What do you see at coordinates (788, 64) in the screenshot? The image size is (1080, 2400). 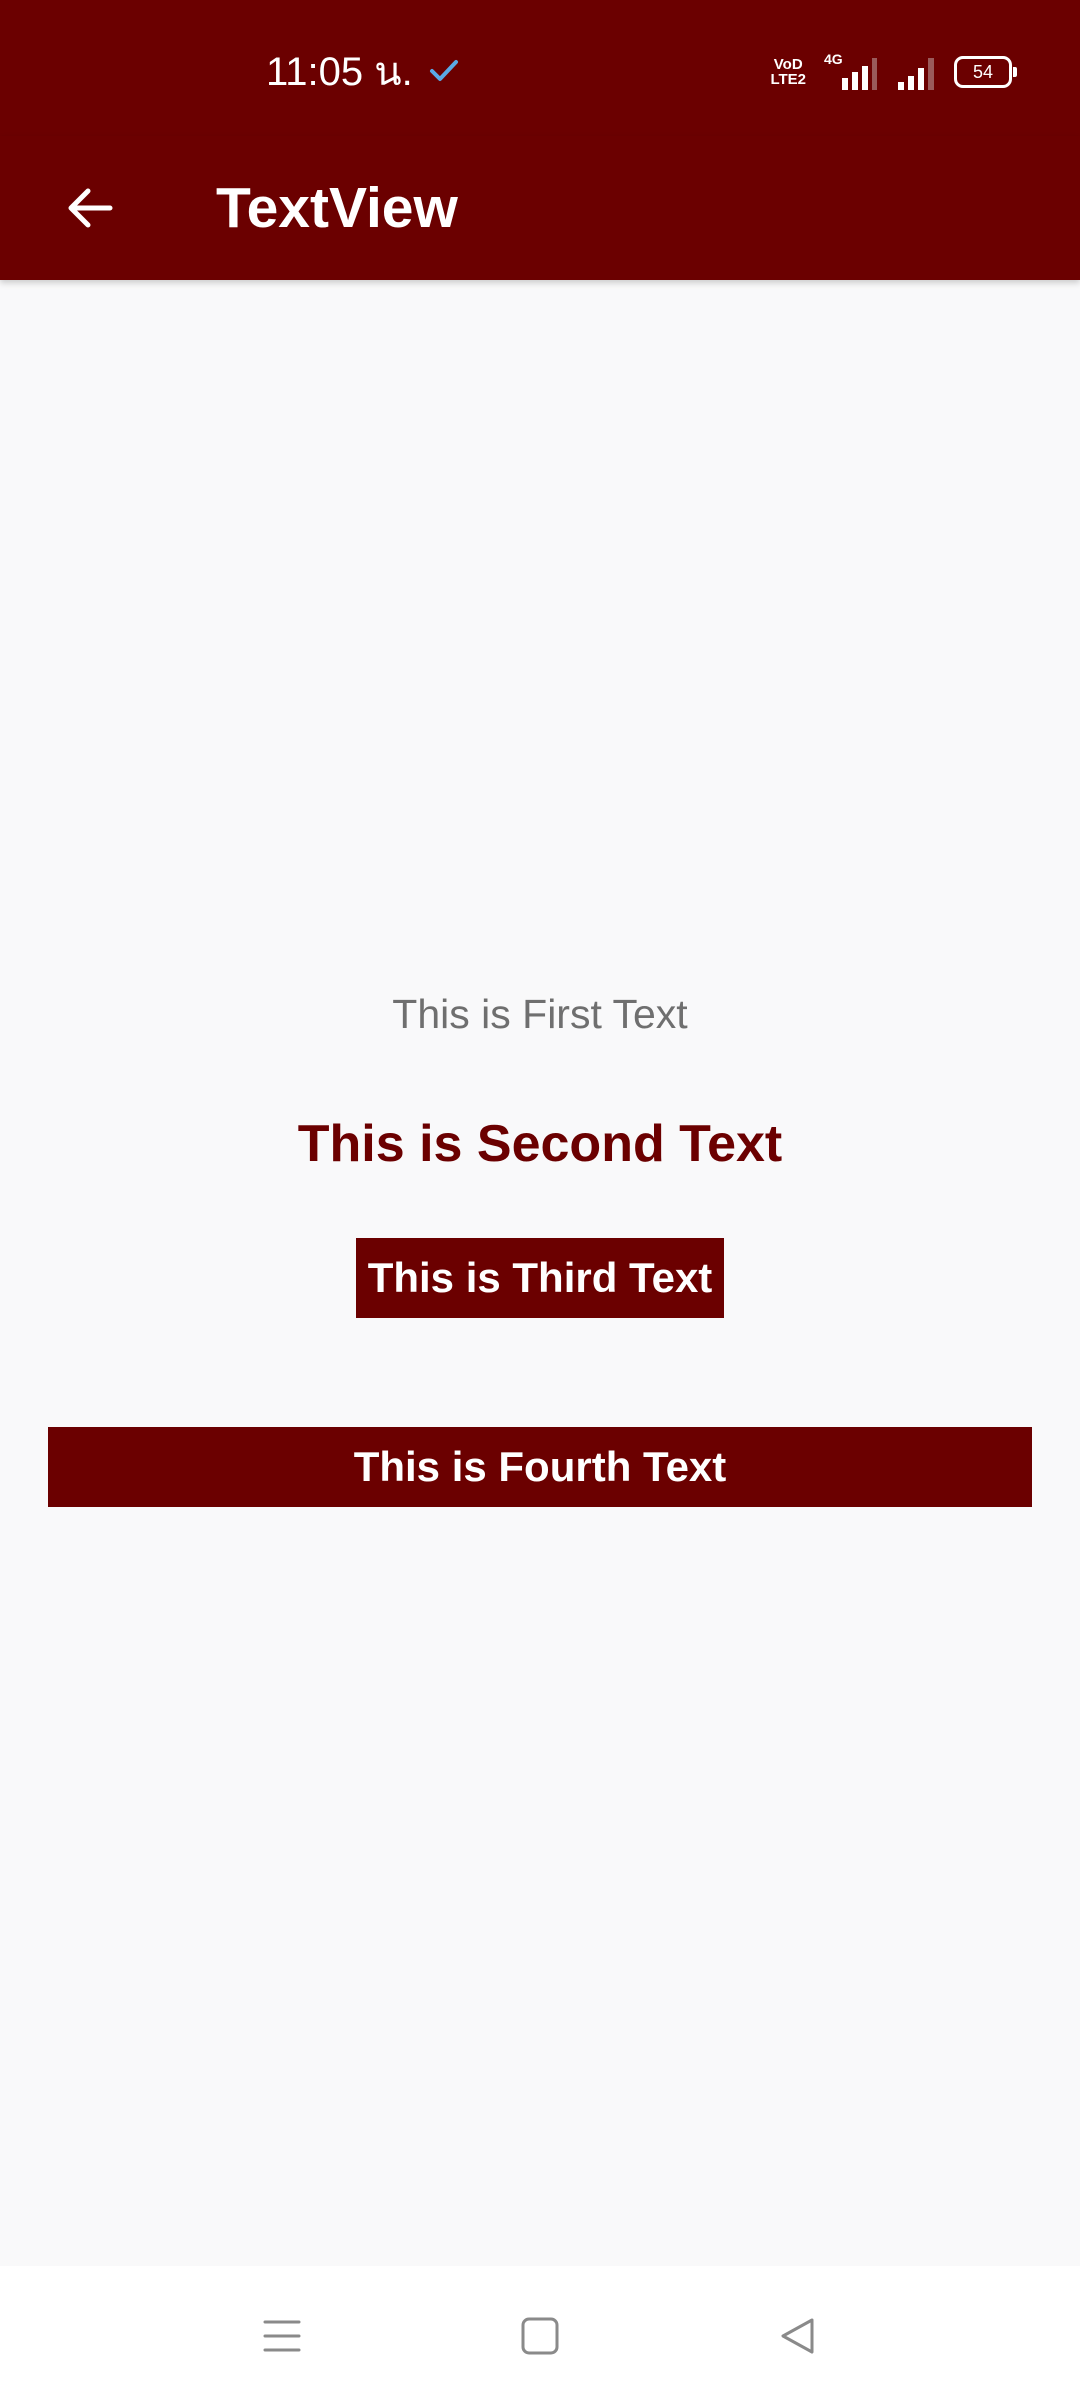 I see `volte-label-top: VoD` at bounding box center [788, 64].